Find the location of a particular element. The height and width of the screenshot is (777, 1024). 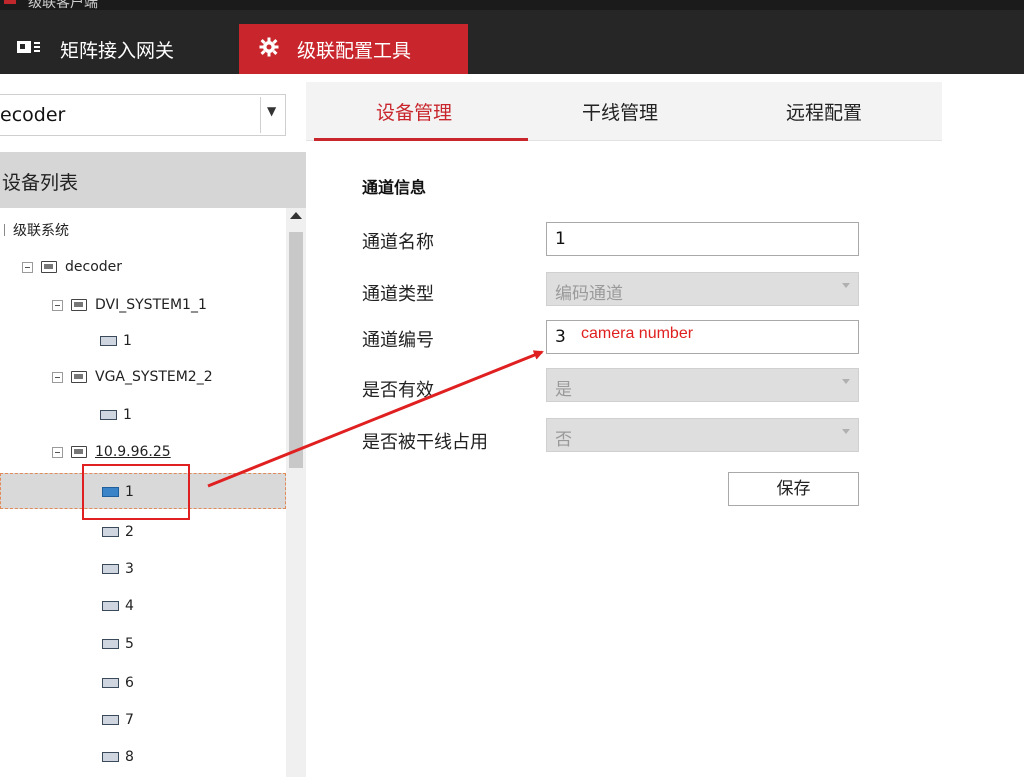

trunk-occupied-select: 否 is located at coordinates (702, 435).